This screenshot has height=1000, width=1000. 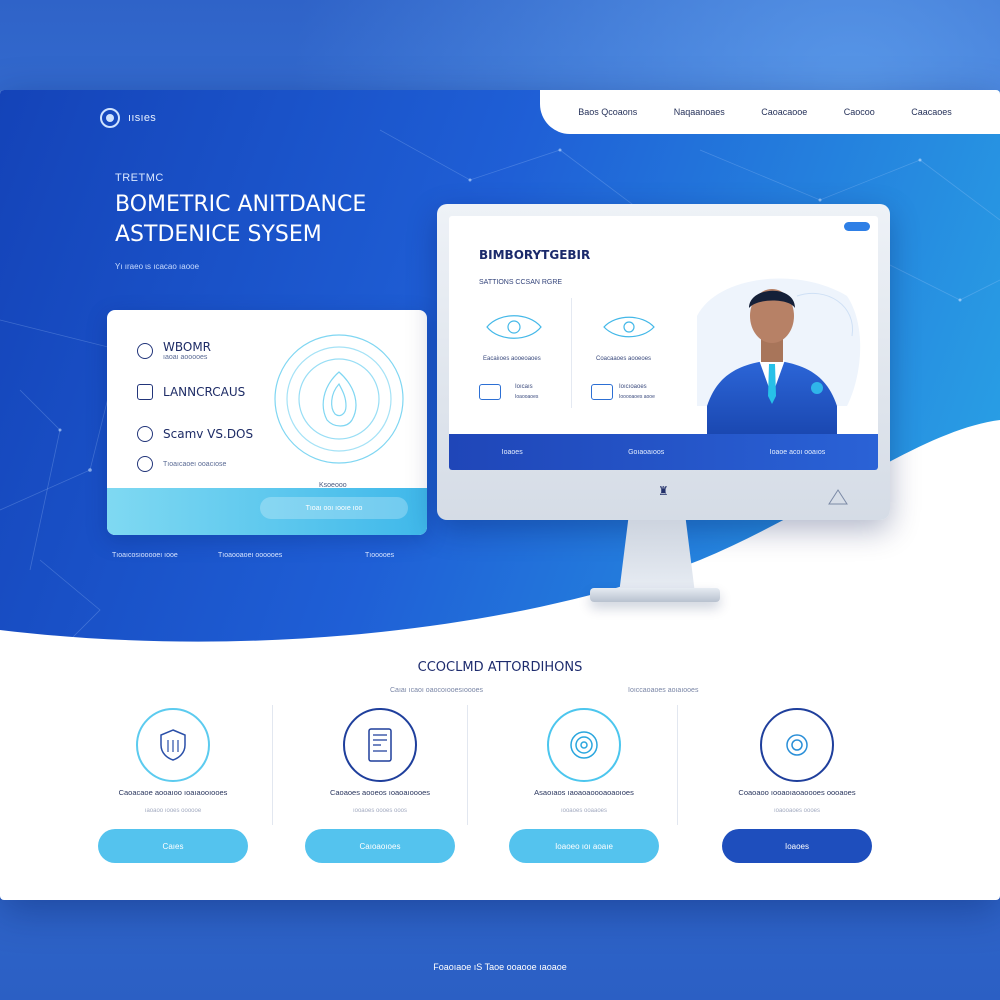 What do you see at coordinates (145, 464) in the screenshot?
I see `clock-icon` at bounding box center [145, 464].